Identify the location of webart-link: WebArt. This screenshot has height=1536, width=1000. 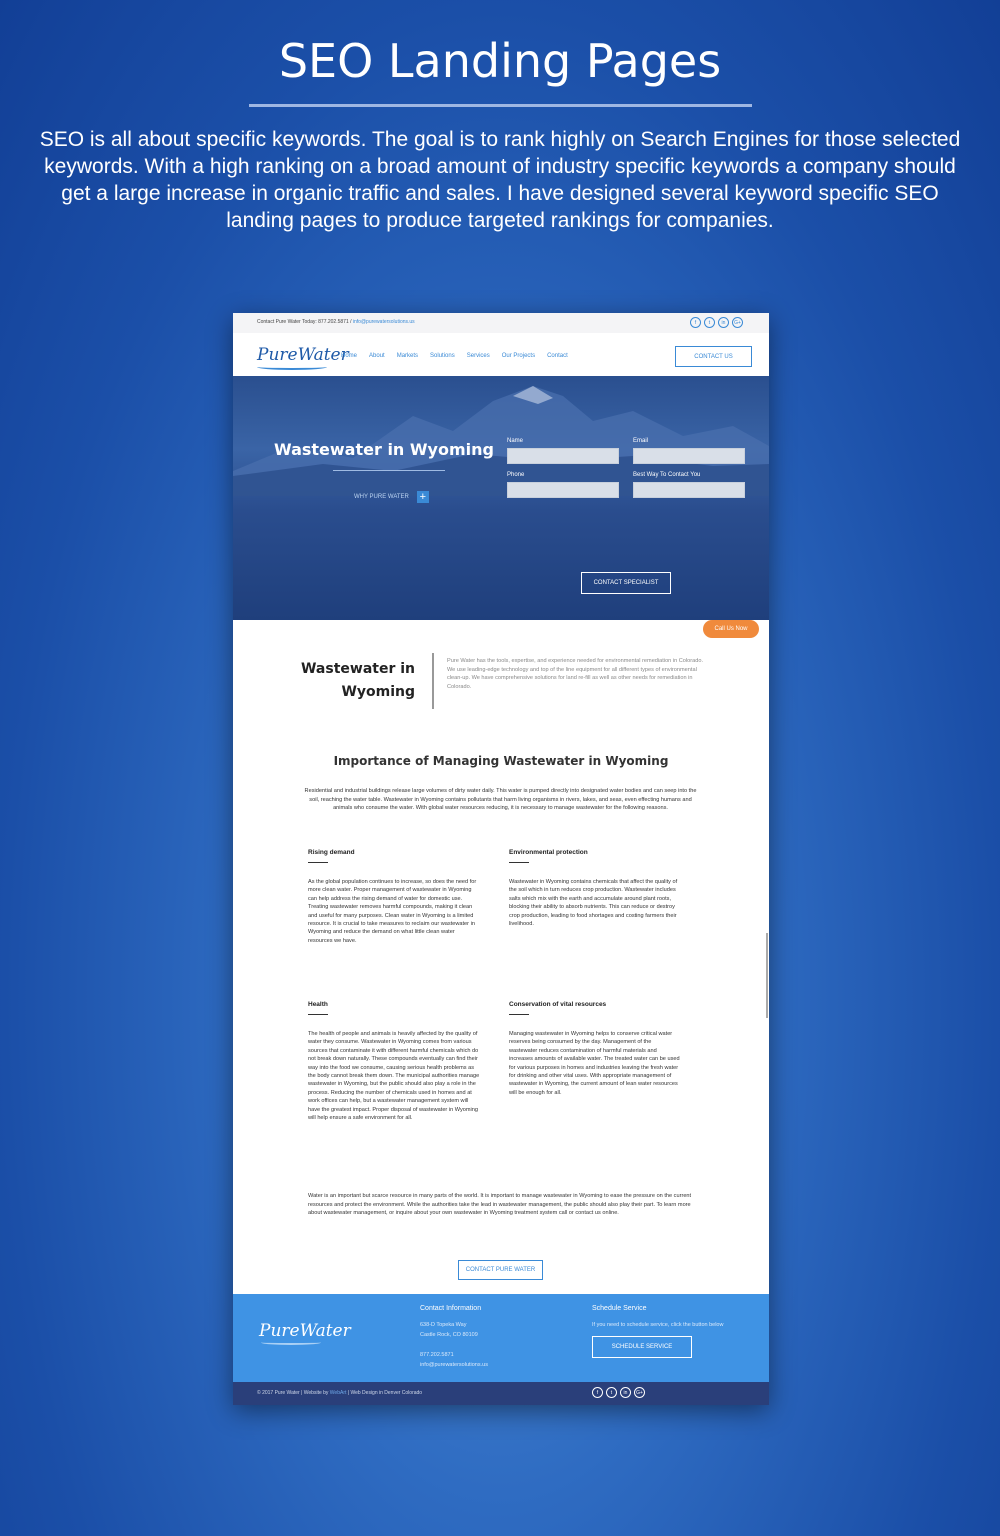
(338, 1393).